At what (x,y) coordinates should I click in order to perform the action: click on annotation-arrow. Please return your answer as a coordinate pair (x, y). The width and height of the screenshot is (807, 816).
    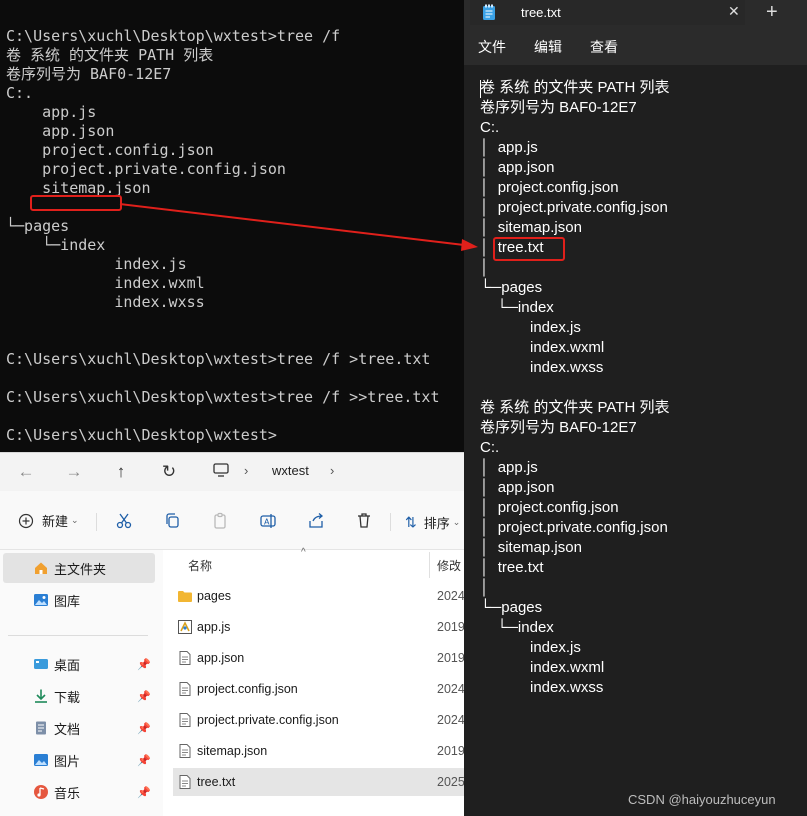
    Looking at the image, I should click on (298, 227).